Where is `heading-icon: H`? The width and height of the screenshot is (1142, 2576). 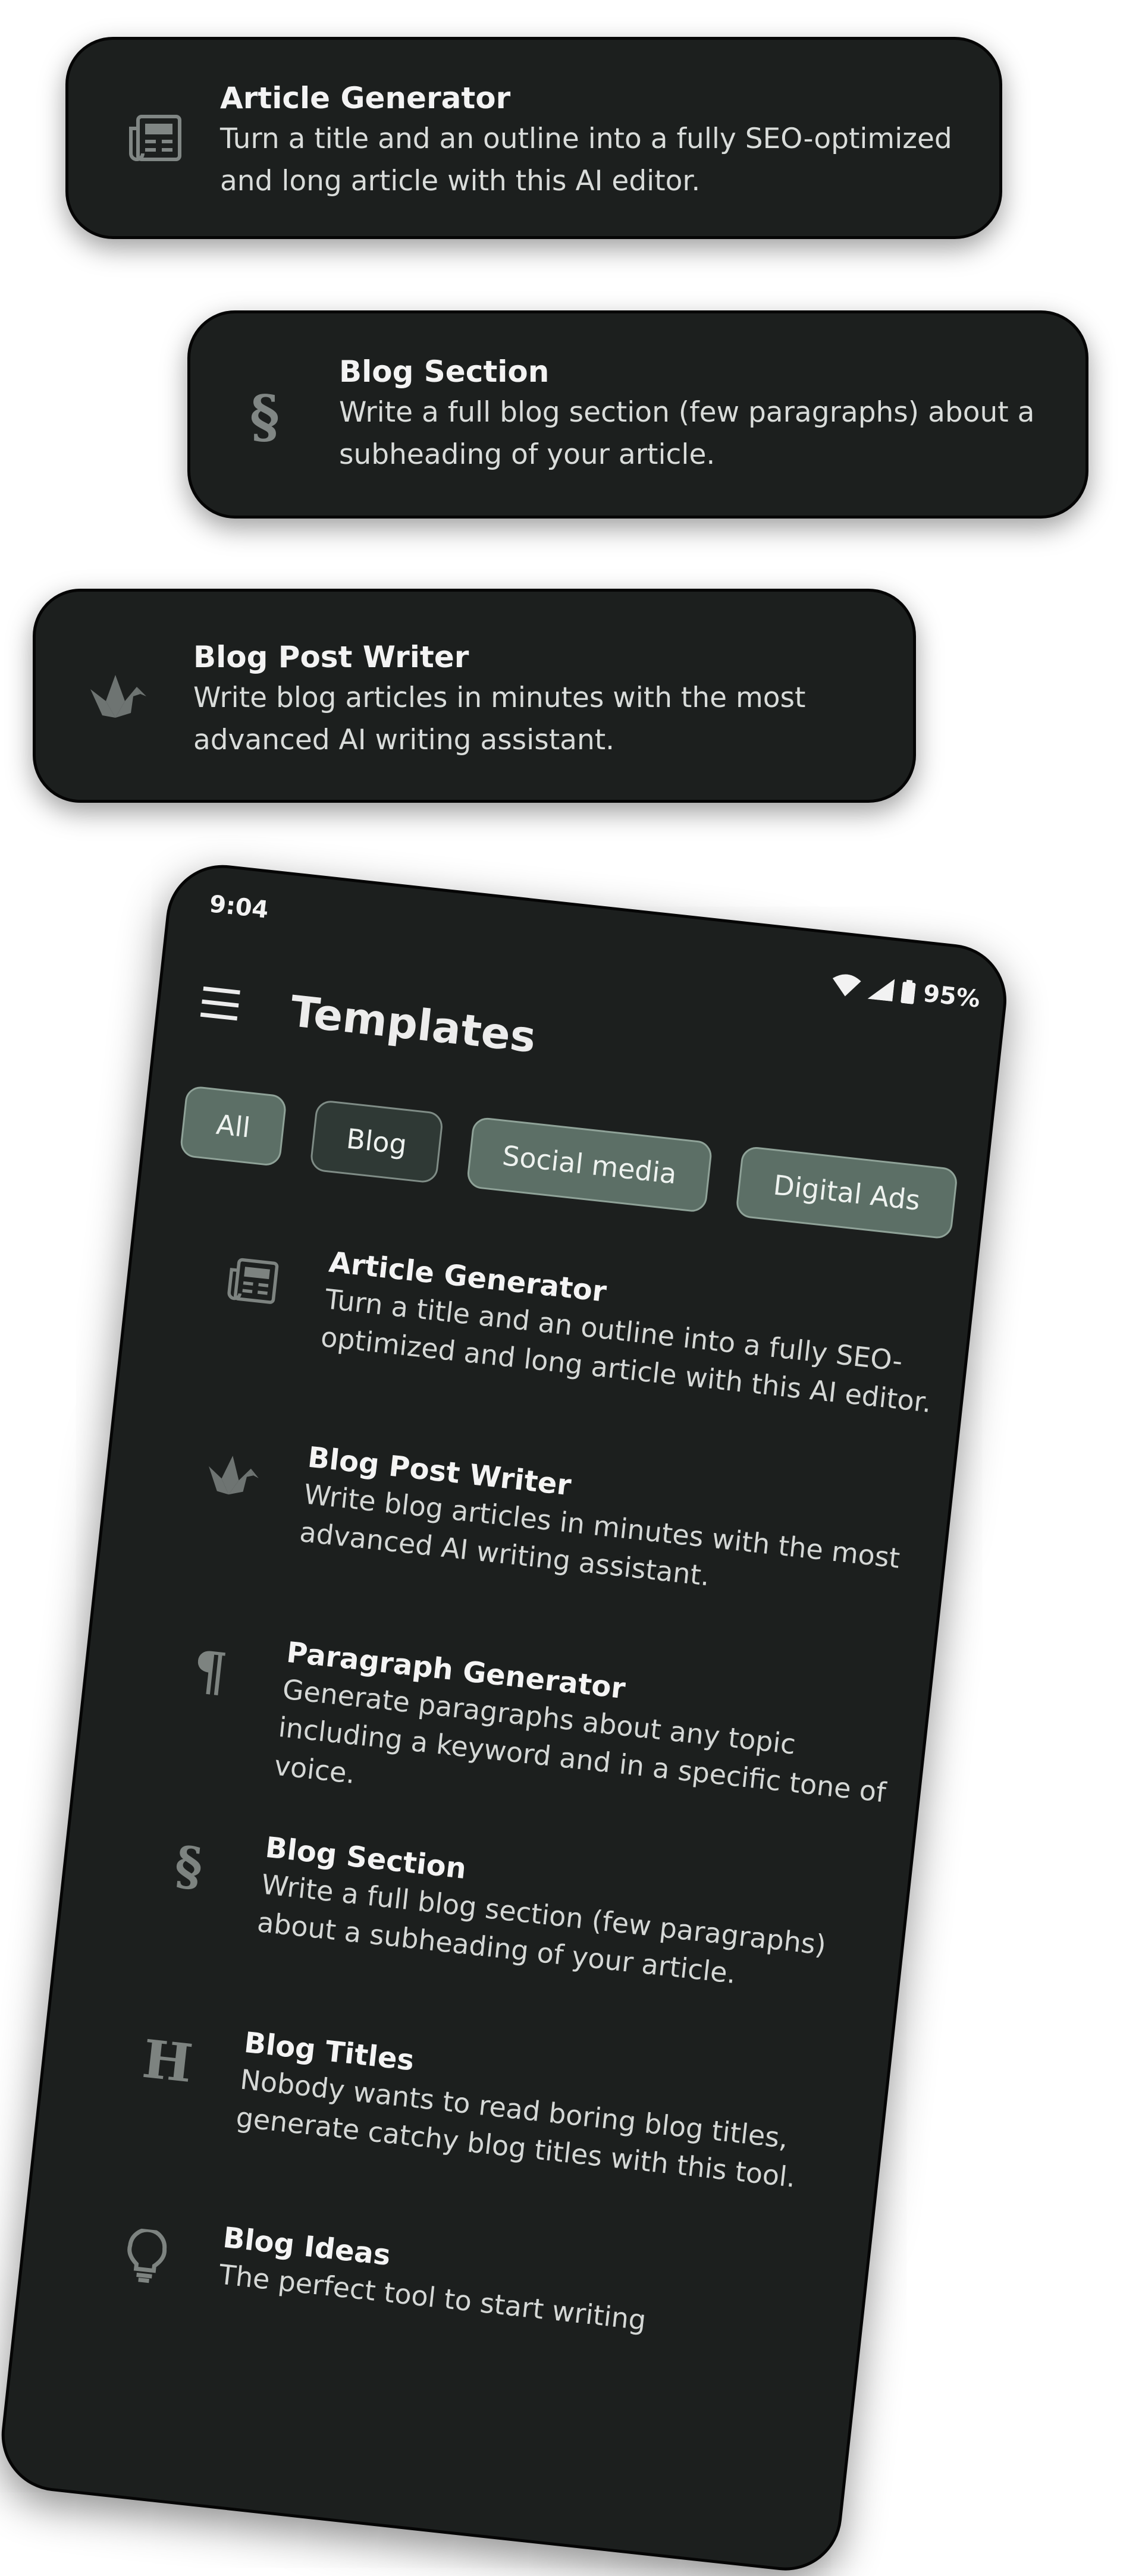
heading-icon: H is located at coordinates (168, 2061).